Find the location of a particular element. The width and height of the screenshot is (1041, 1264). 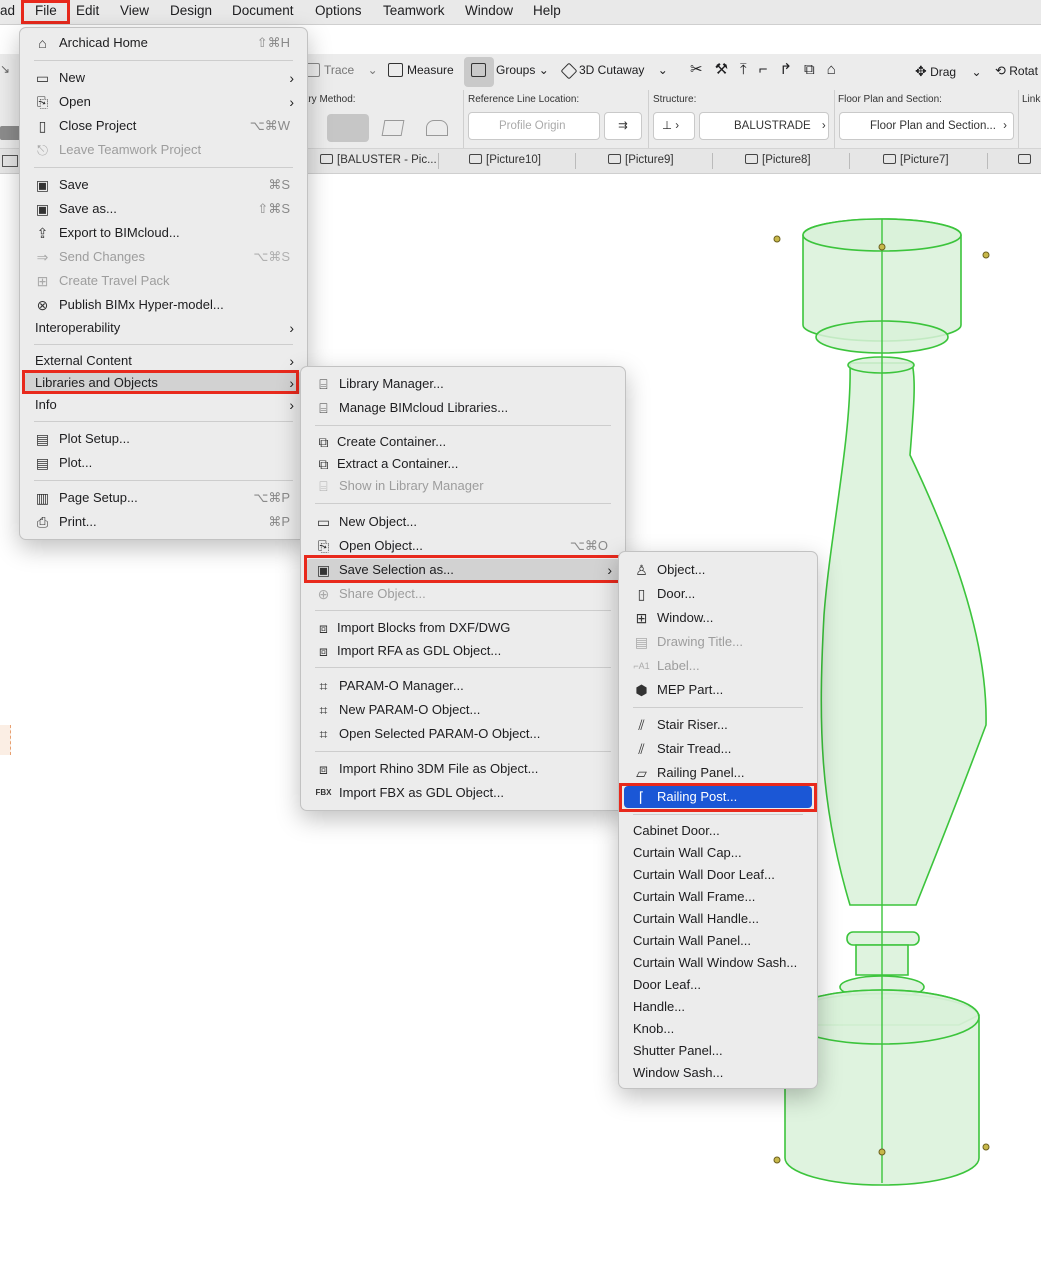

menu-separator is located at coordinates (163, 421).